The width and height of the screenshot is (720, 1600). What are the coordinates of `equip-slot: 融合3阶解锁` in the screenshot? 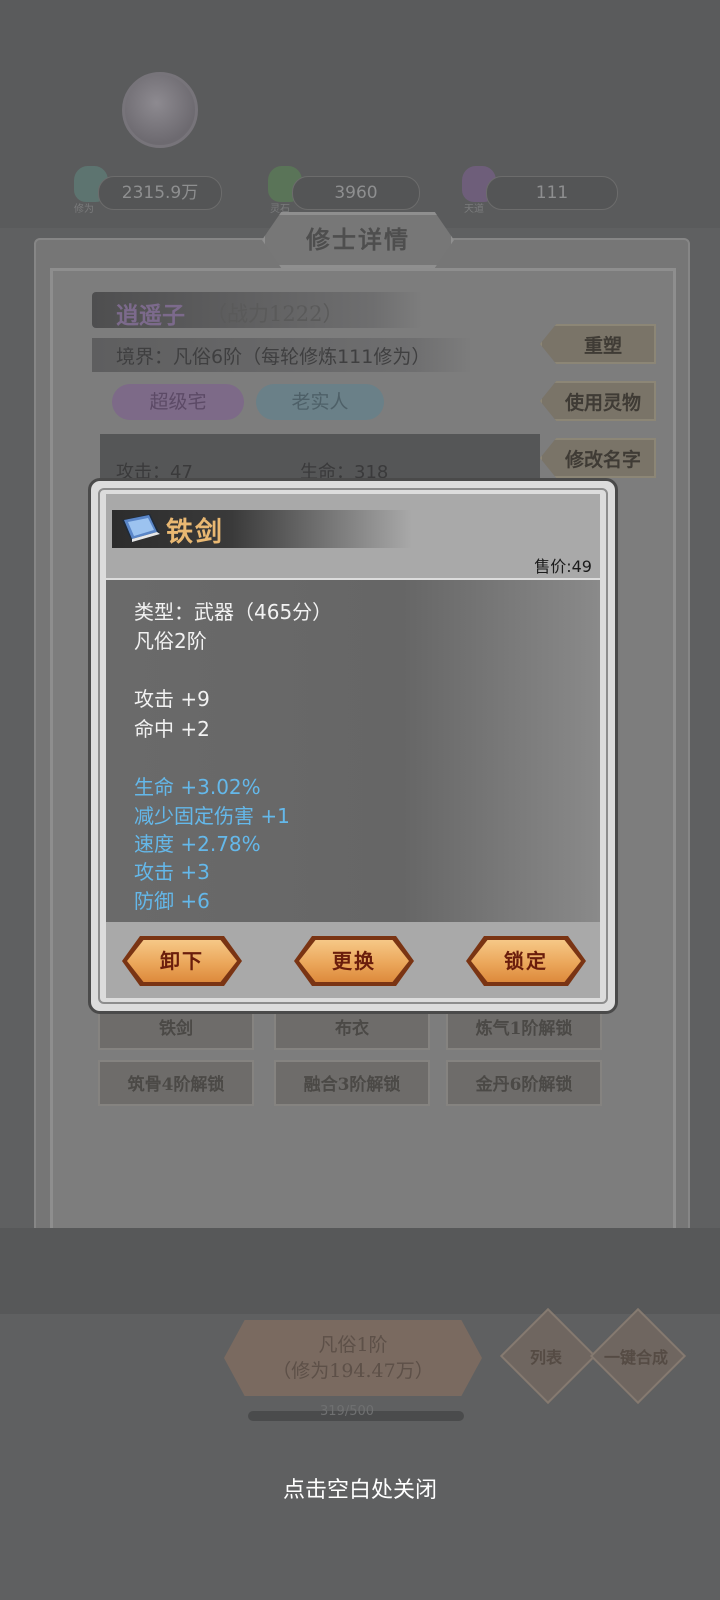 It's located at (352, 1083).